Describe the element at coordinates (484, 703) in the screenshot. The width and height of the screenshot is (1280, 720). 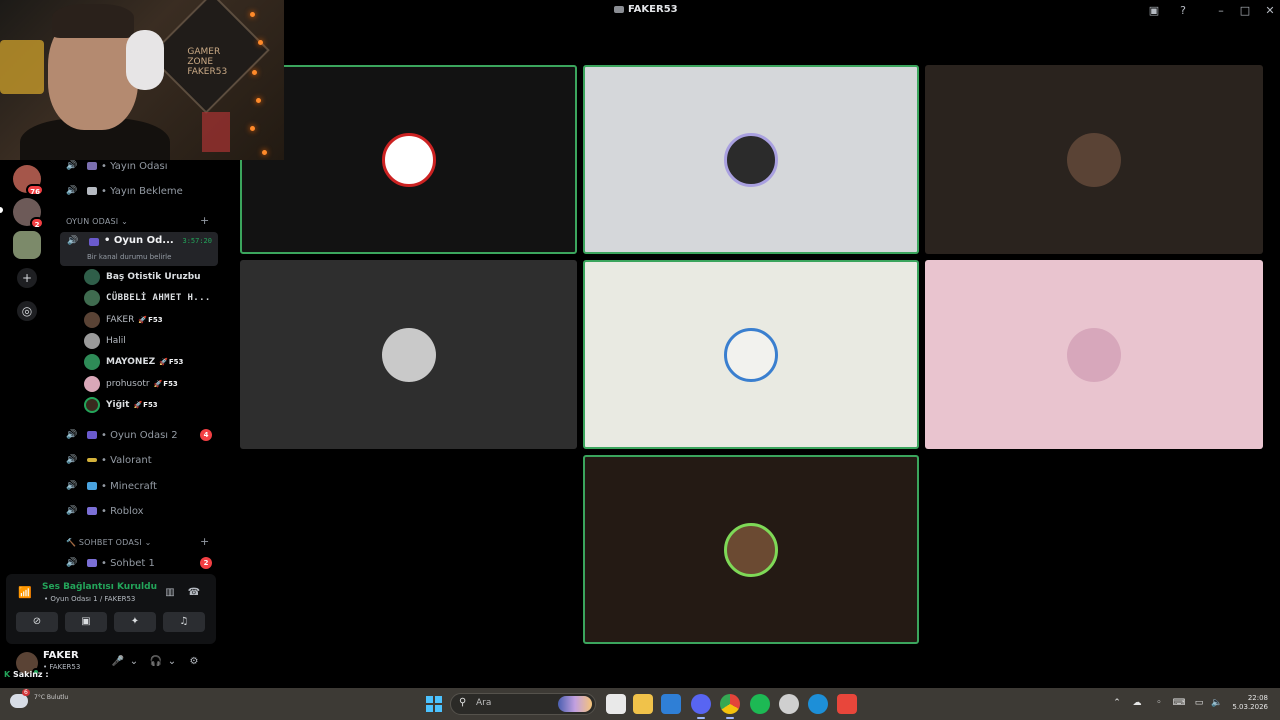
I see `search-placeholder: Ara` at that location.